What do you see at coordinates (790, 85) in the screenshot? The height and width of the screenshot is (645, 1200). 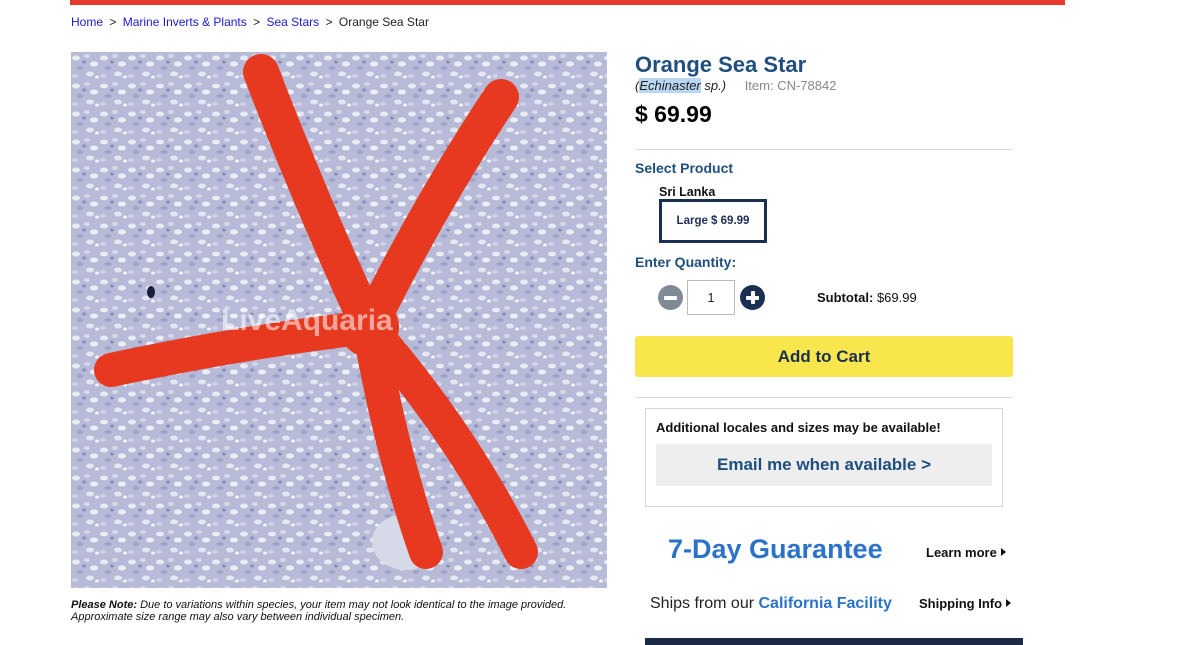 I see `item-number: Item: CN-78842` at bounding box center [790, 85].